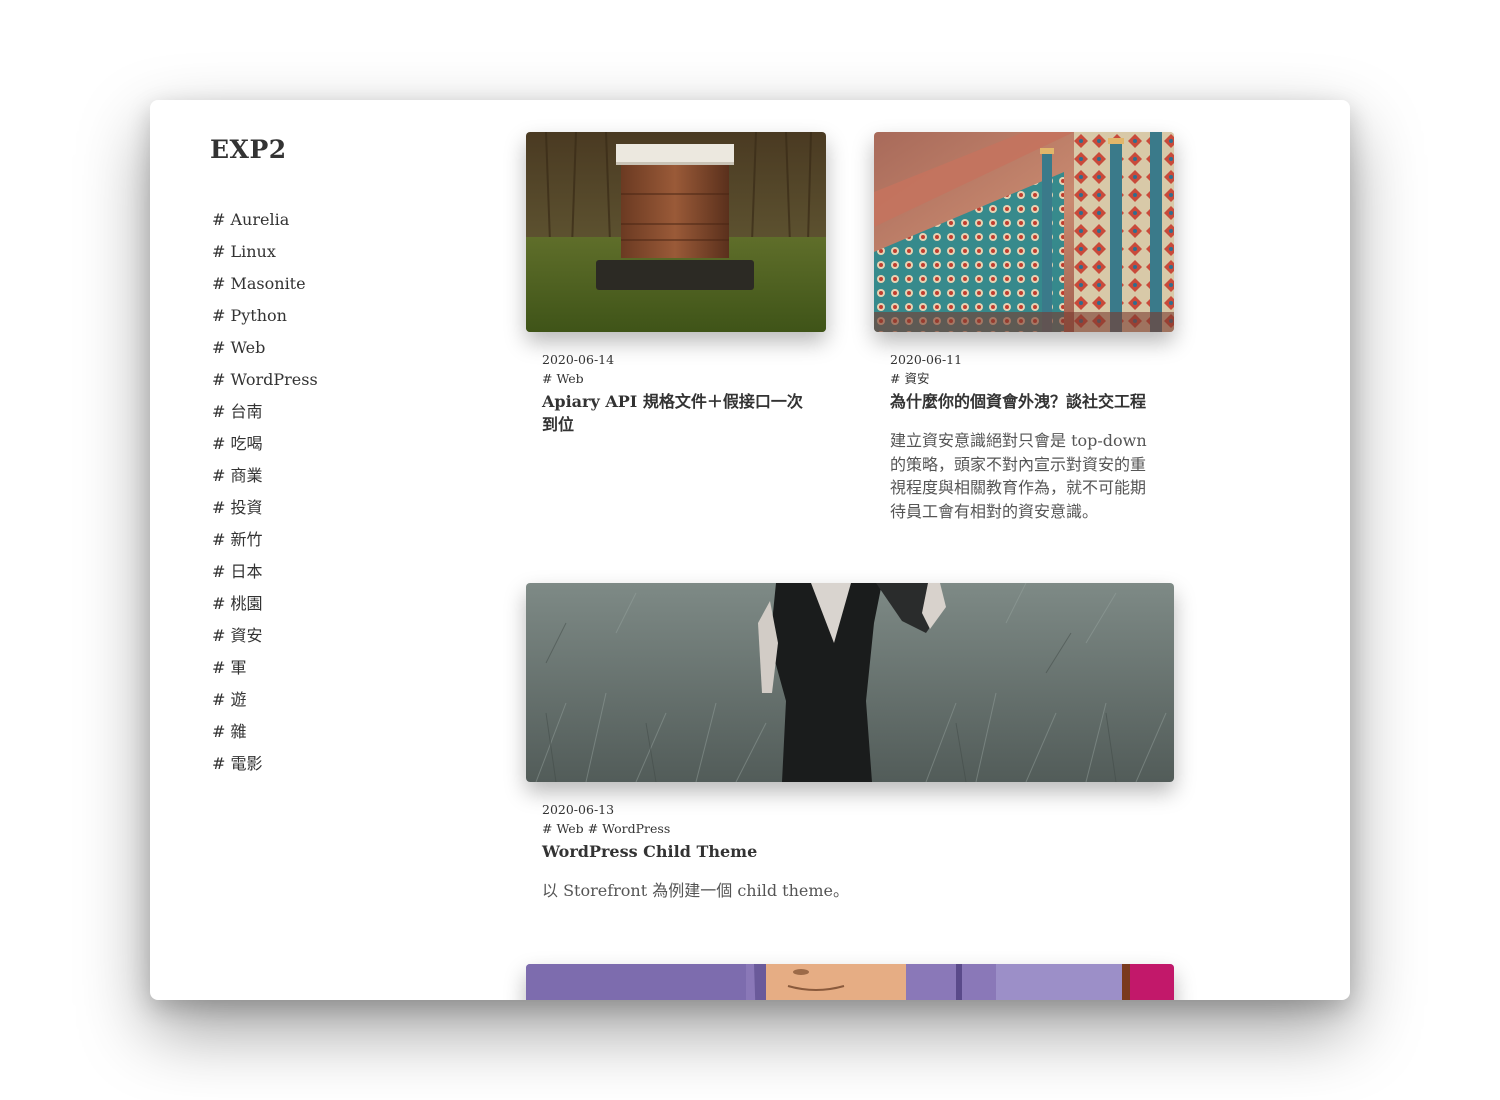 Image resolution: width=1500 pixels, height=1100 pixels. I want to click on post-thumbnail-beehive, so click(676, 232).